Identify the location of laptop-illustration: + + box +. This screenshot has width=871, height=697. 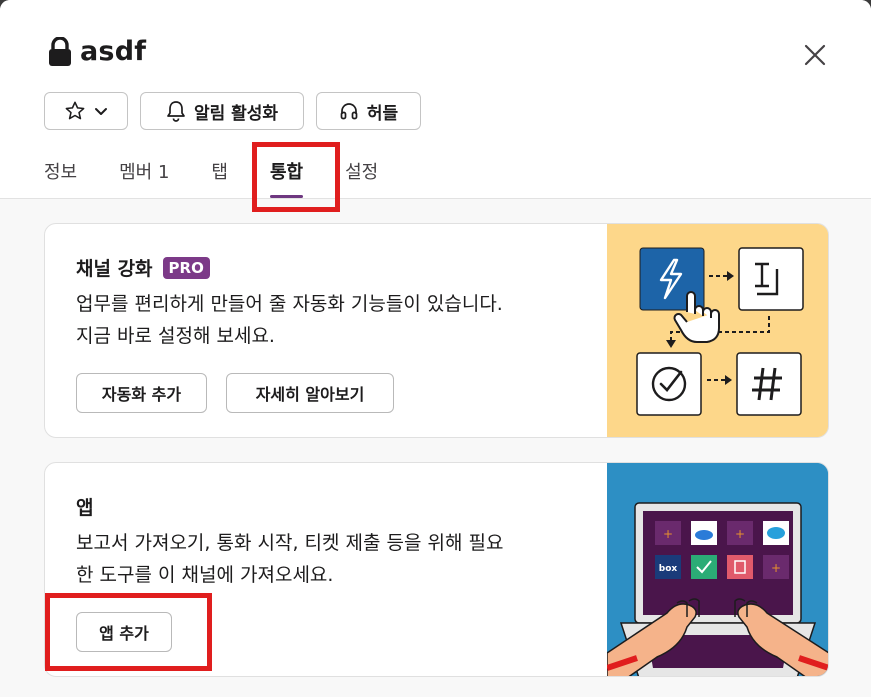
(717, 569).